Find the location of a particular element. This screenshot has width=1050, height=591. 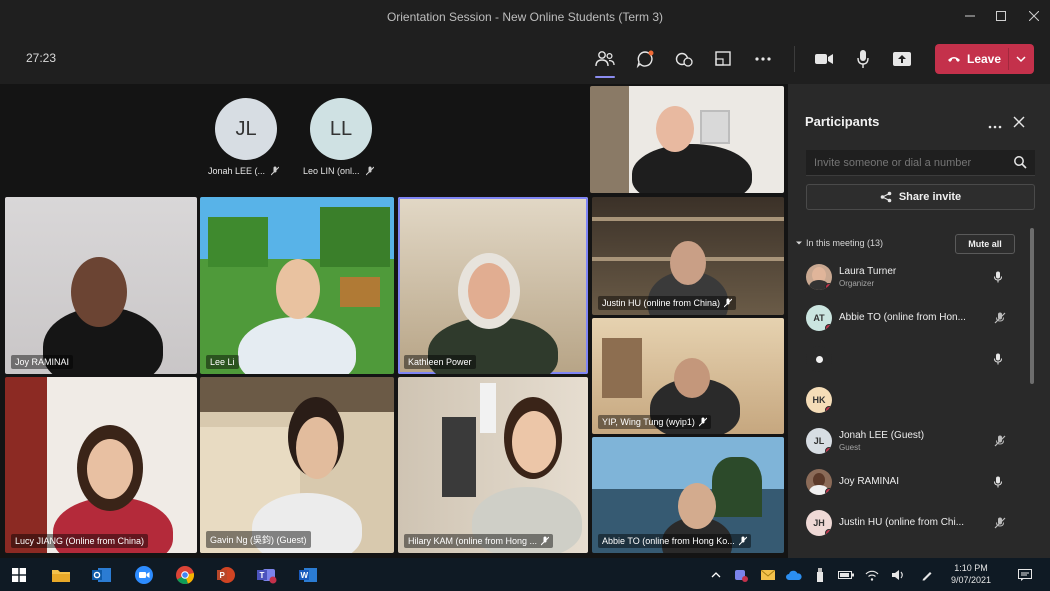

avatar-dot is located at coordinates (819, 359).